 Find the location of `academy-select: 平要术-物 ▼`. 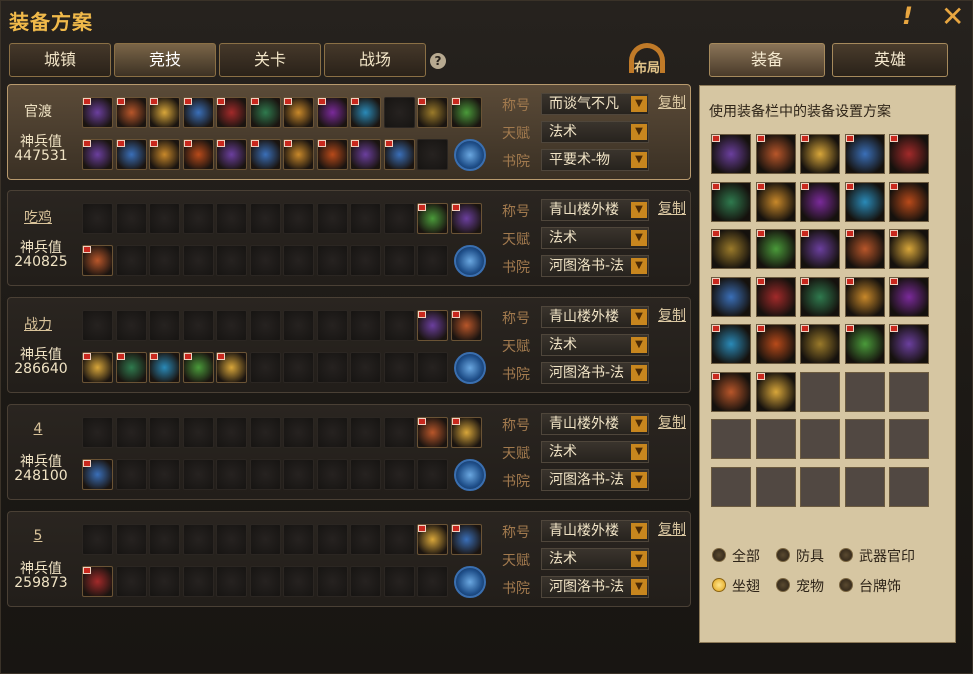

academy-select: 平要术-物 ▼ is located at coordinates (595, 160).